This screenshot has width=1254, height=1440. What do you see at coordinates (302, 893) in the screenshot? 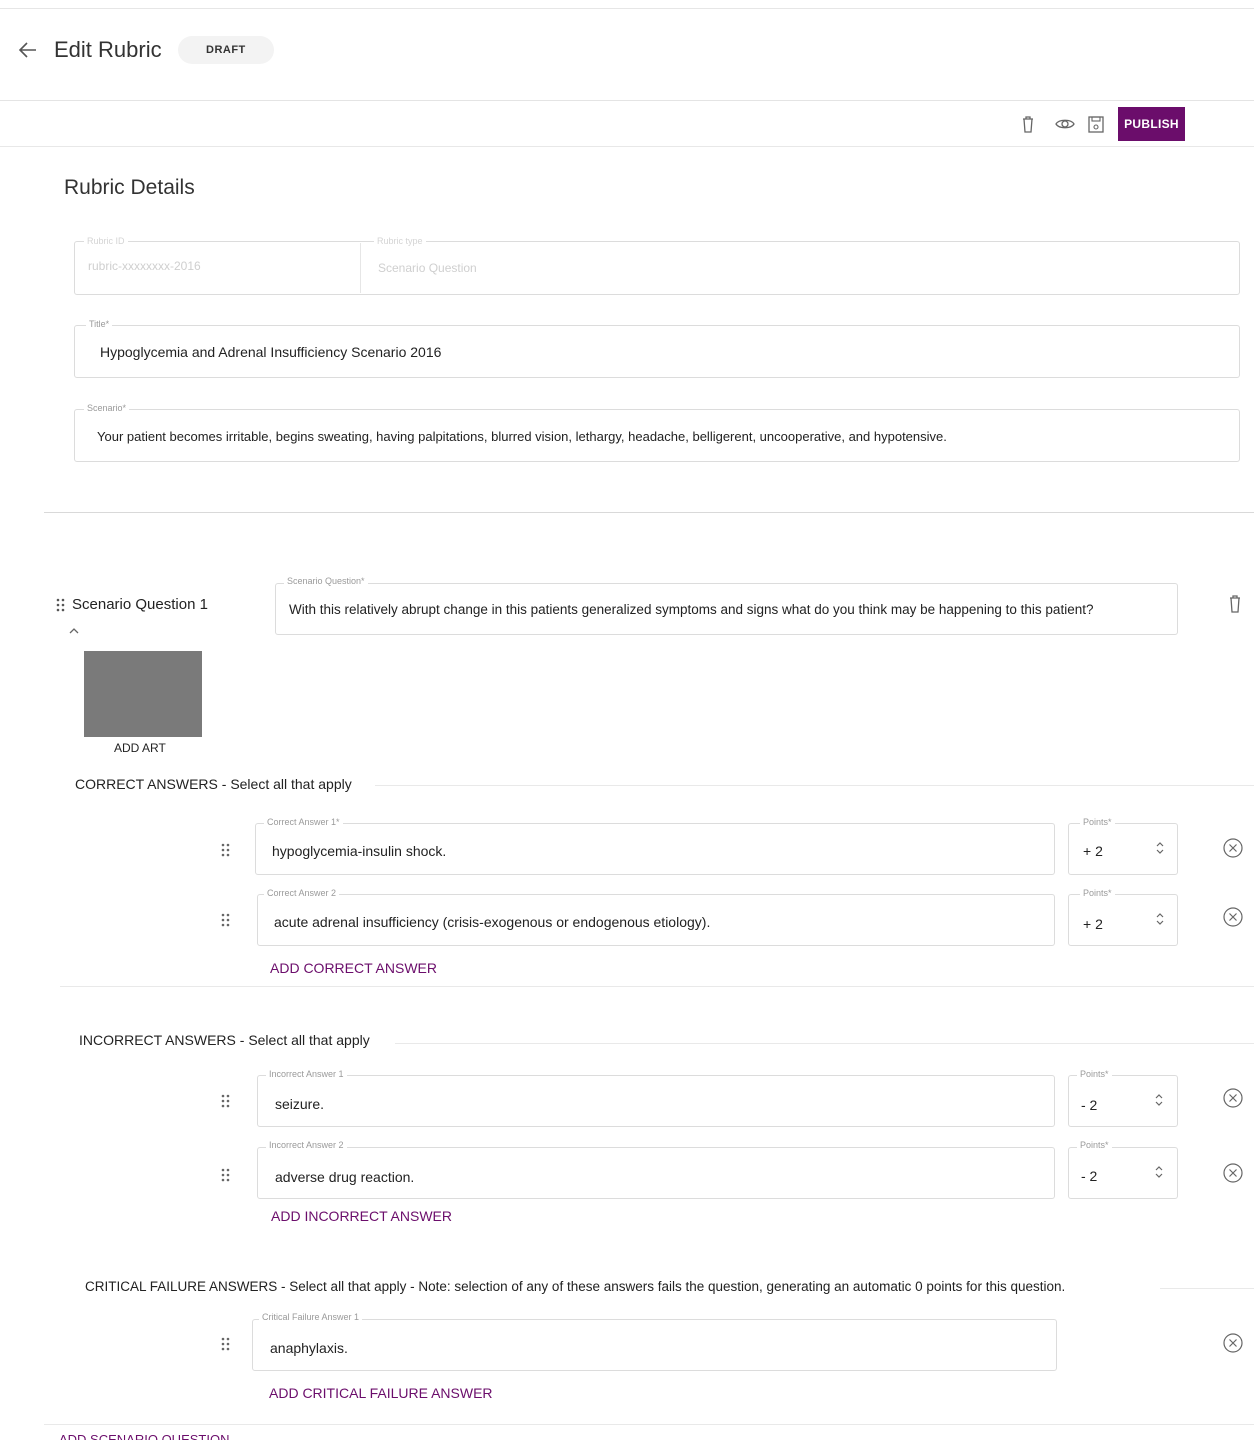
I see `correct-answer-label: Correct Answer 2` at bounding box center [302, 893].